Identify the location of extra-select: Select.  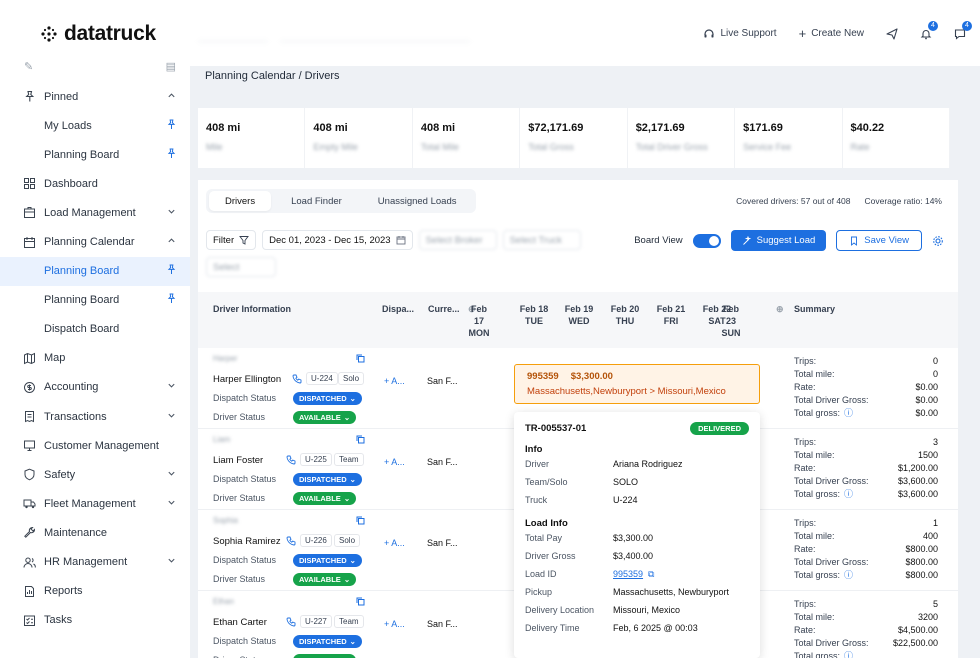
(241, 267).